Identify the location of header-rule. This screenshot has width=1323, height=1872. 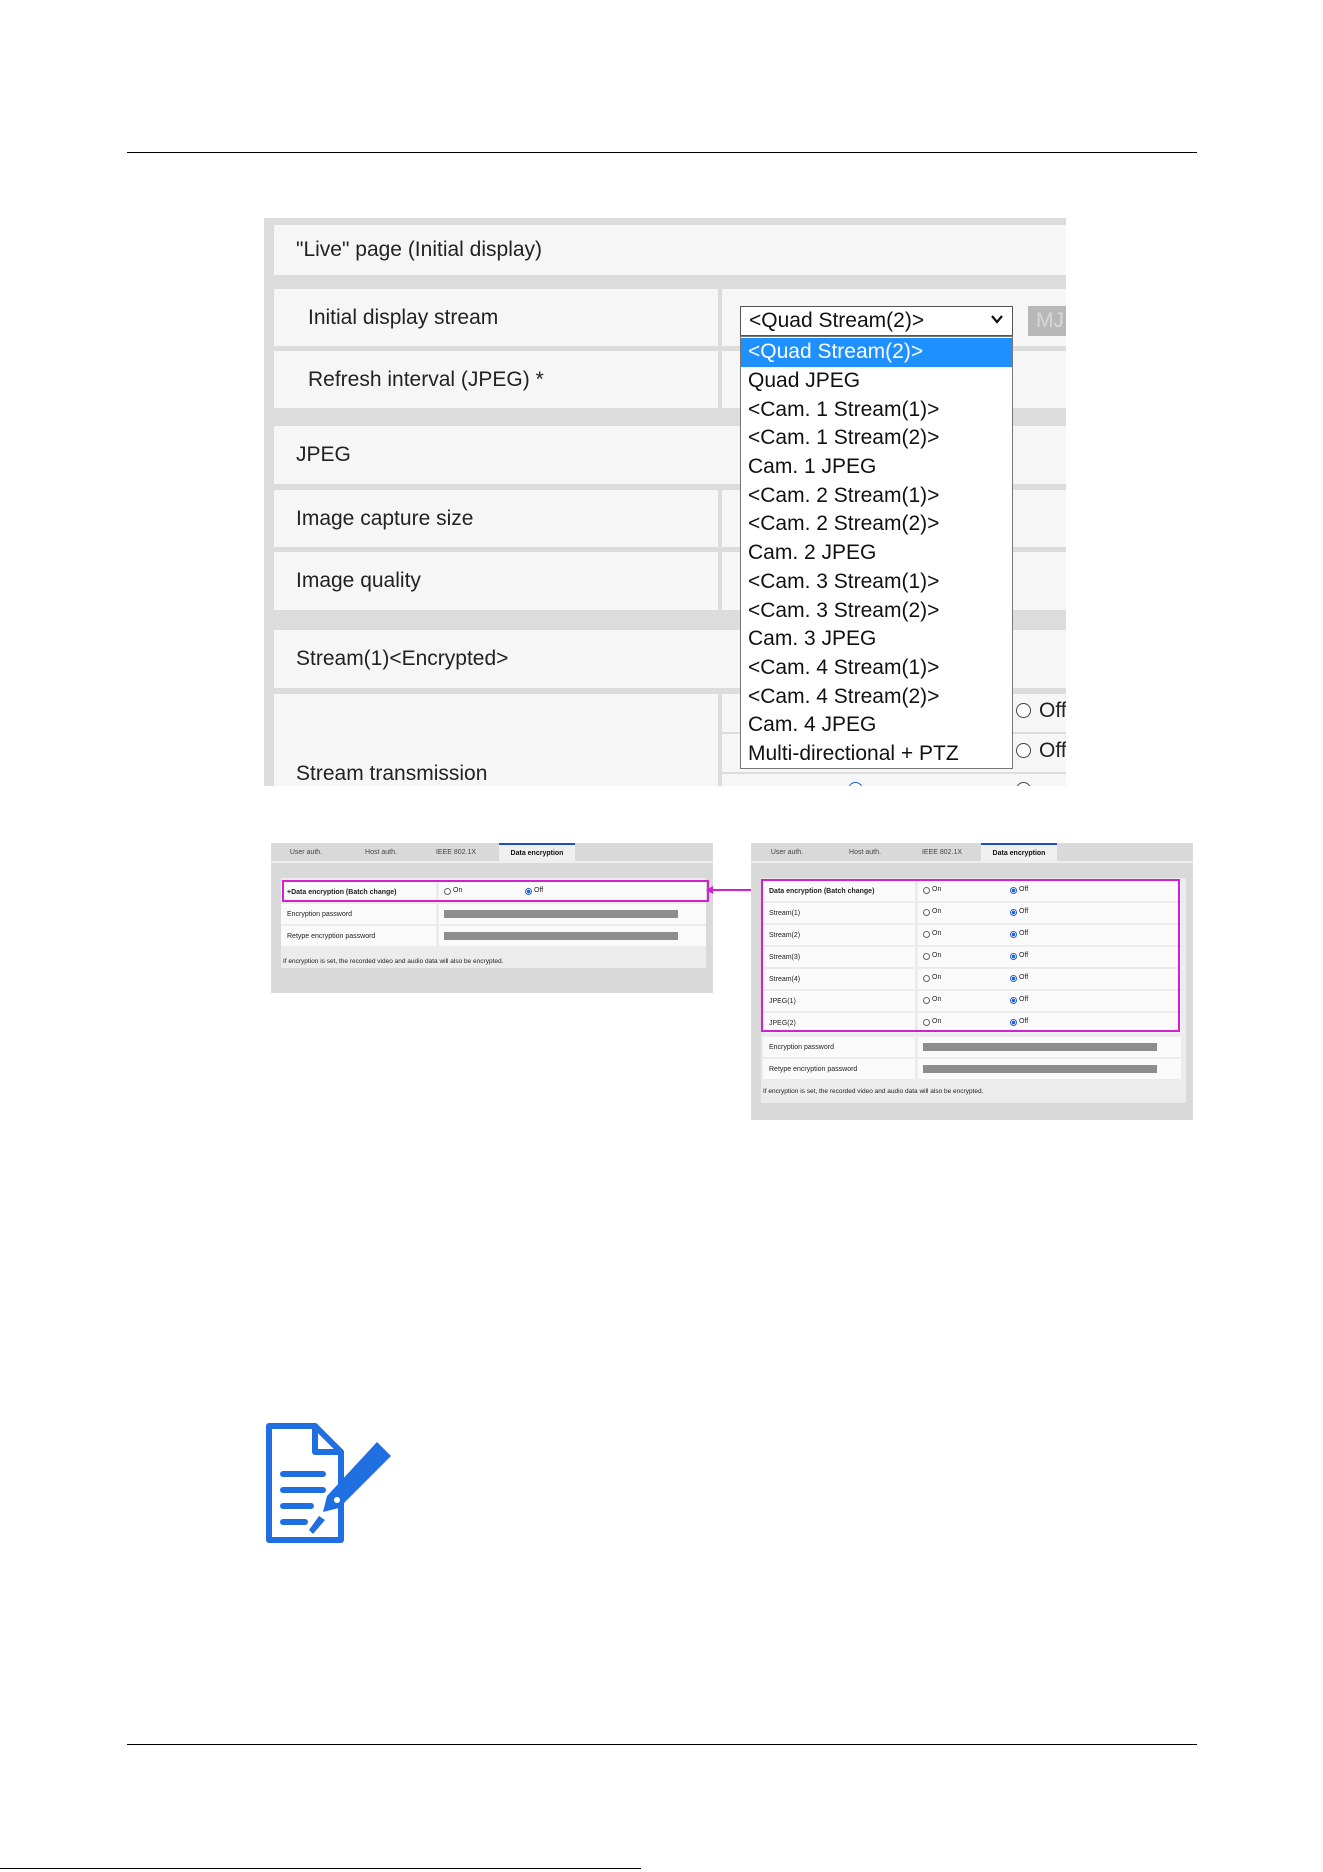
(662, 152).